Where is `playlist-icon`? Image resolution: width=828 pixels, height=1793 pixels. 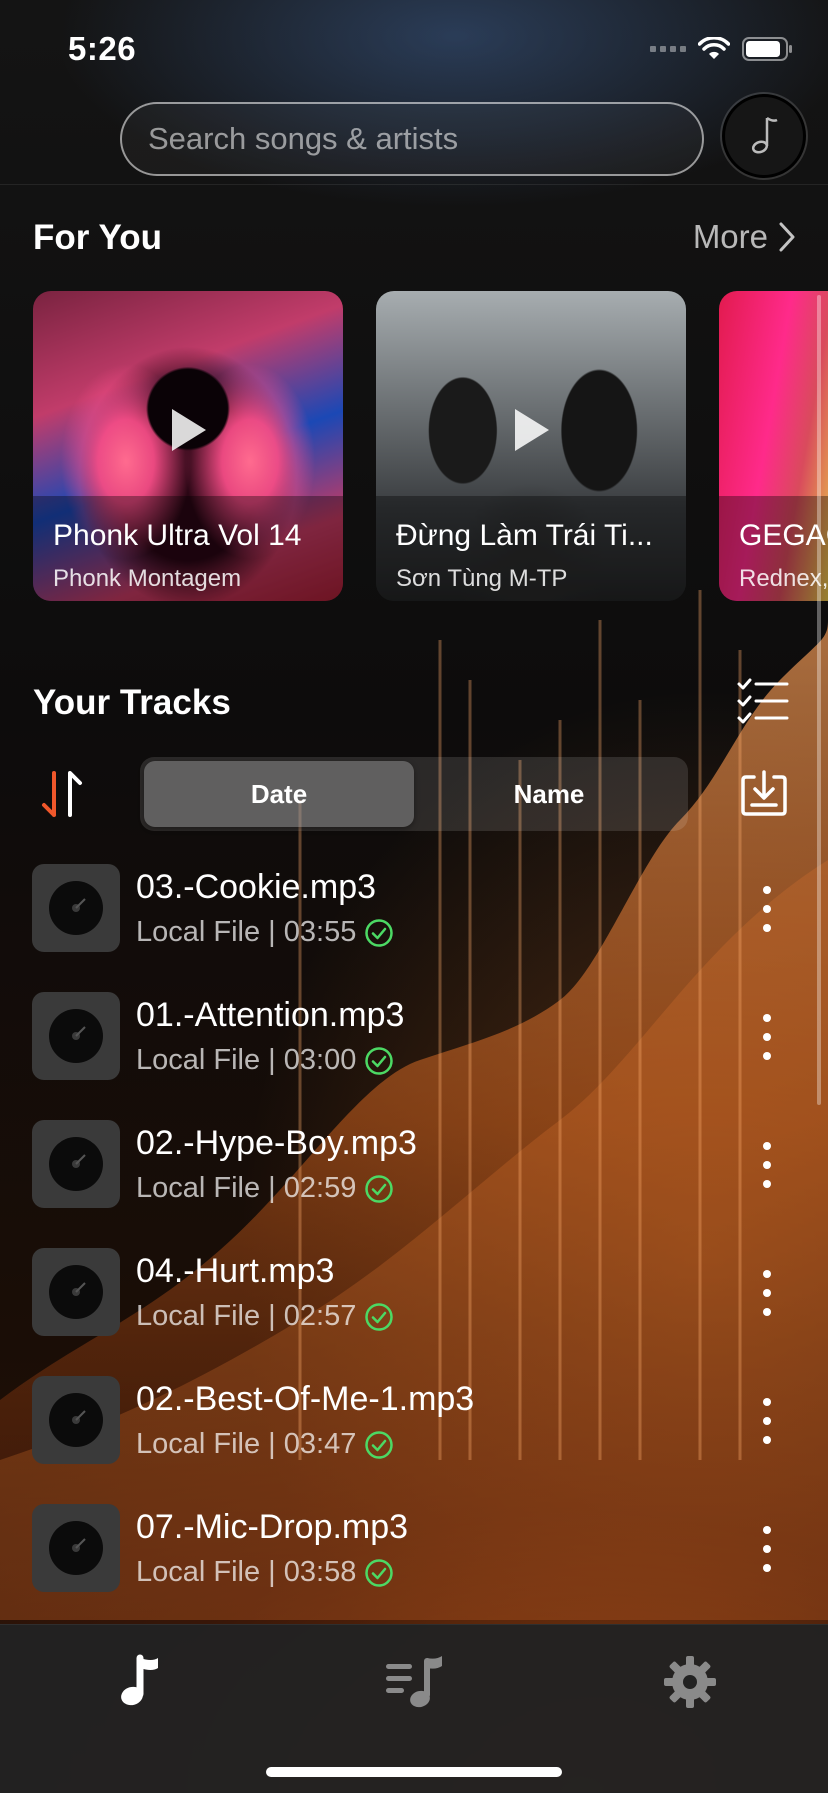 playlist-icon is located at coordinates (414, 1682).